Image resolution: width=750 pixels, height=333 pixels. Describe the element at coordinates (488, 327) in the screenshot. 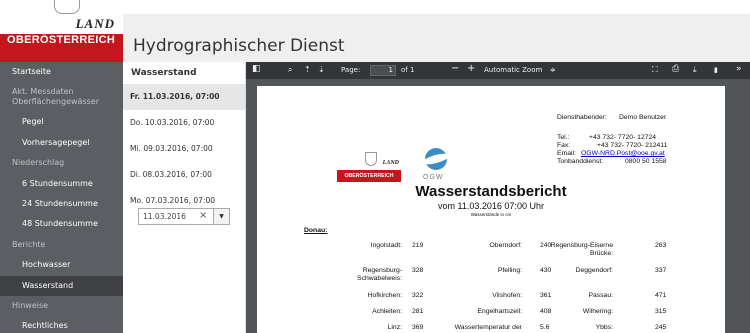

I see `station-name: Wassertemperatur der` at that location.